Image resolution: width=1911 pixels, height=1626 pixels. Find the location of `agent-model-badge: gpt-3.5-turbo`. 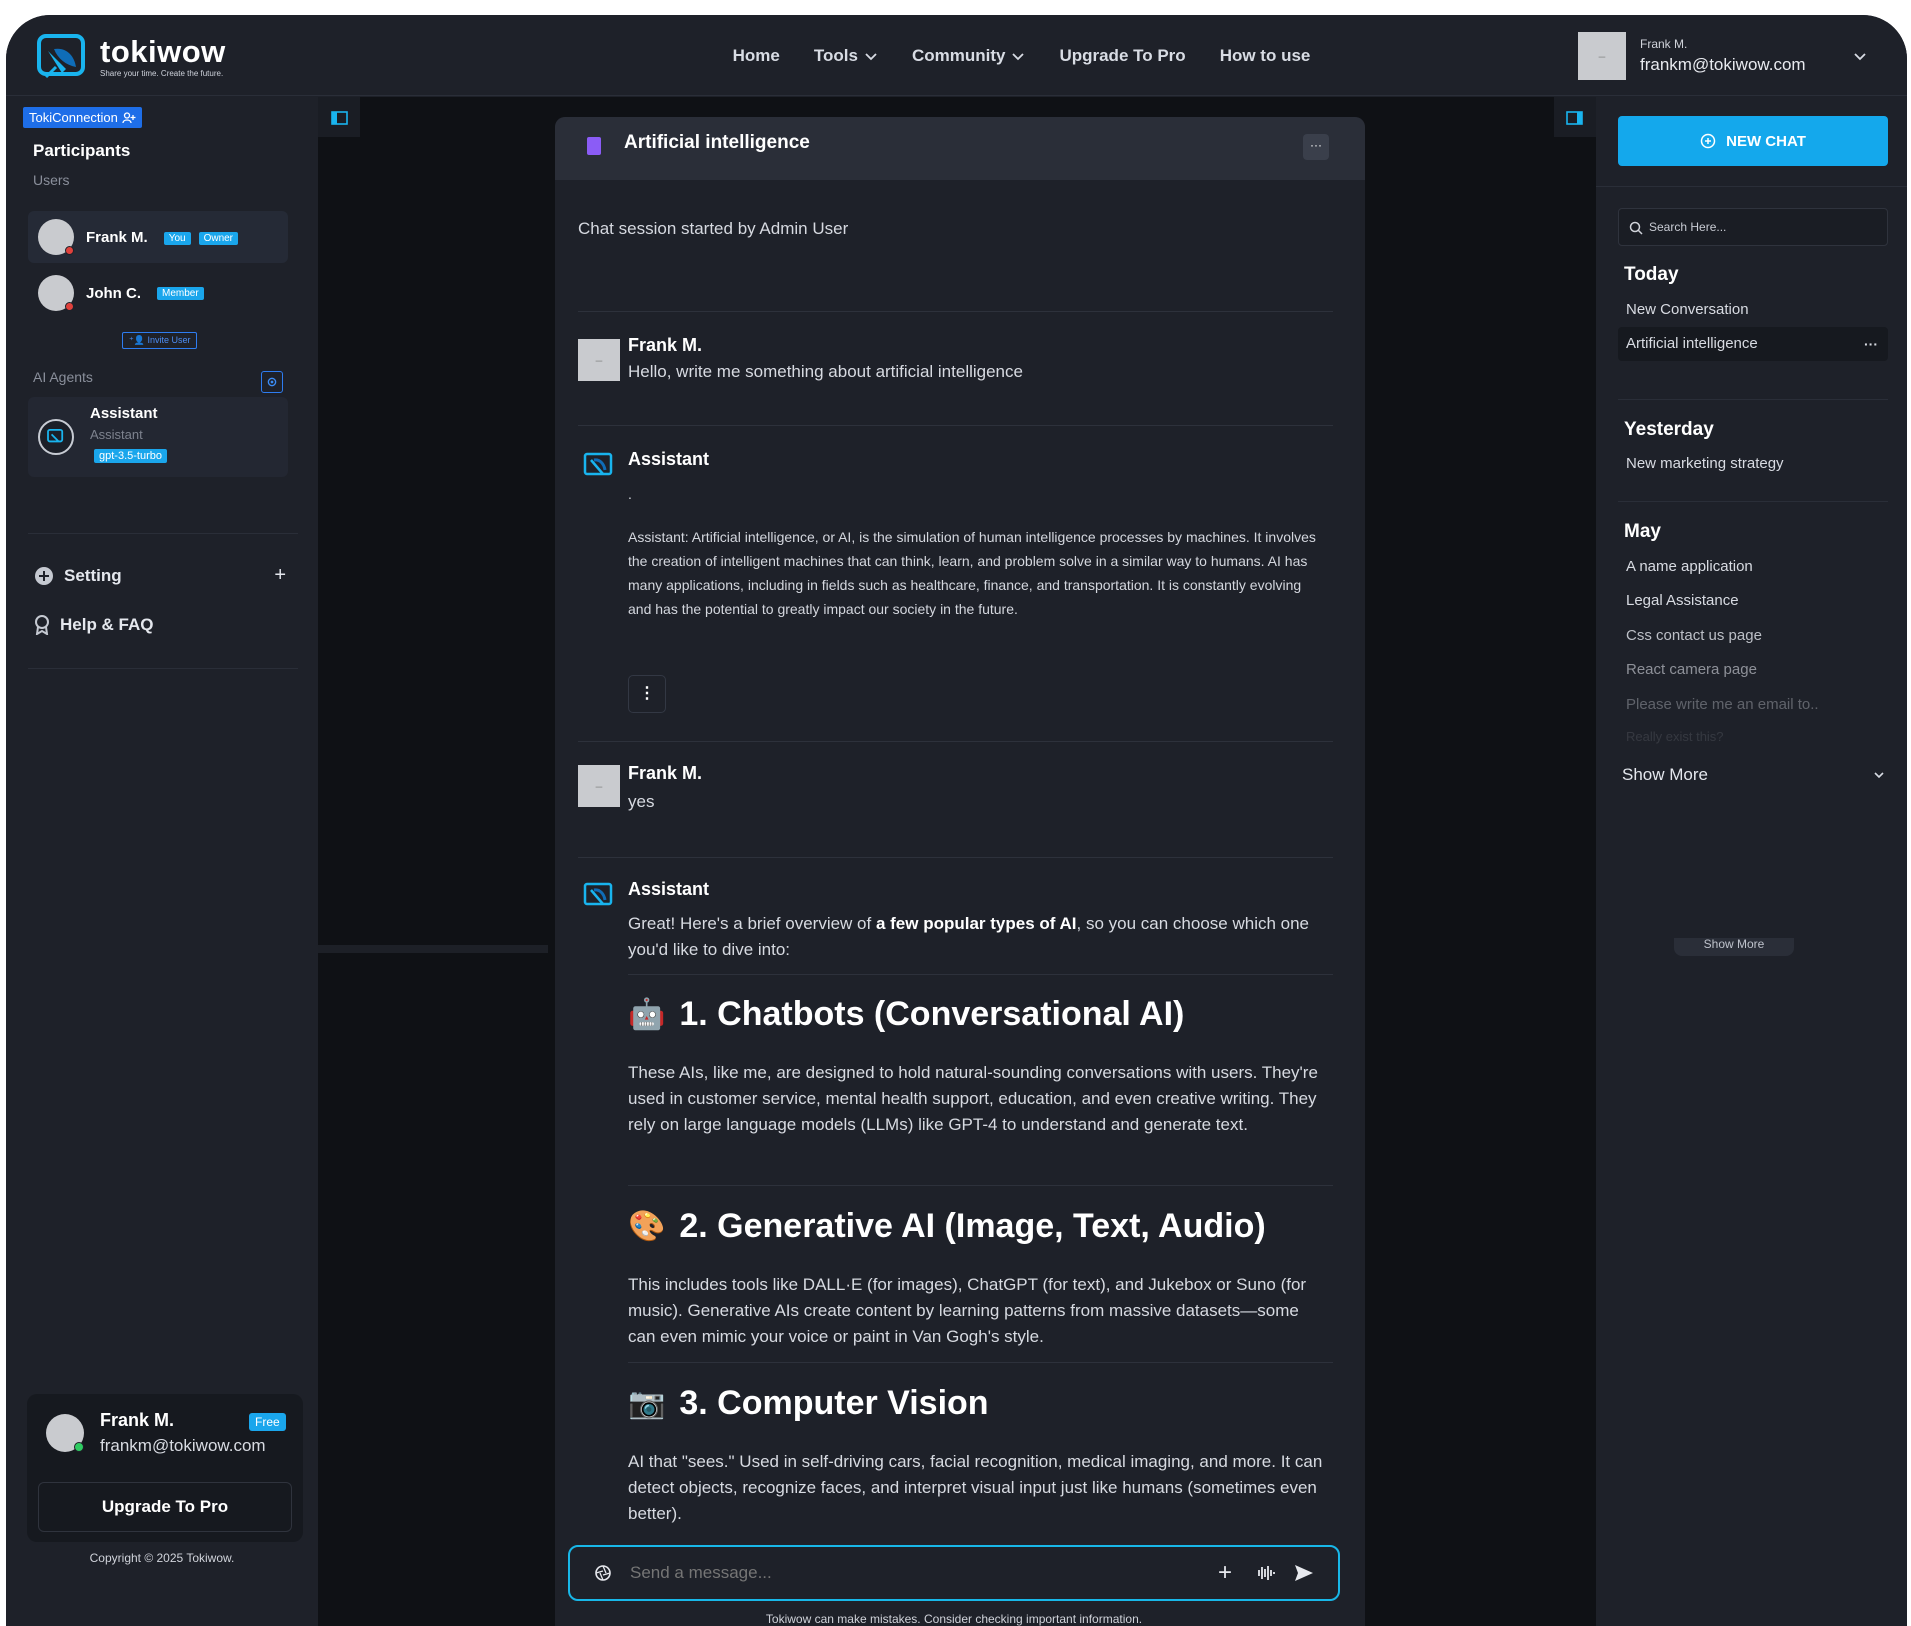

agent-model-badge: gpt-3.5-turbo is located at coordinates (130, 456).